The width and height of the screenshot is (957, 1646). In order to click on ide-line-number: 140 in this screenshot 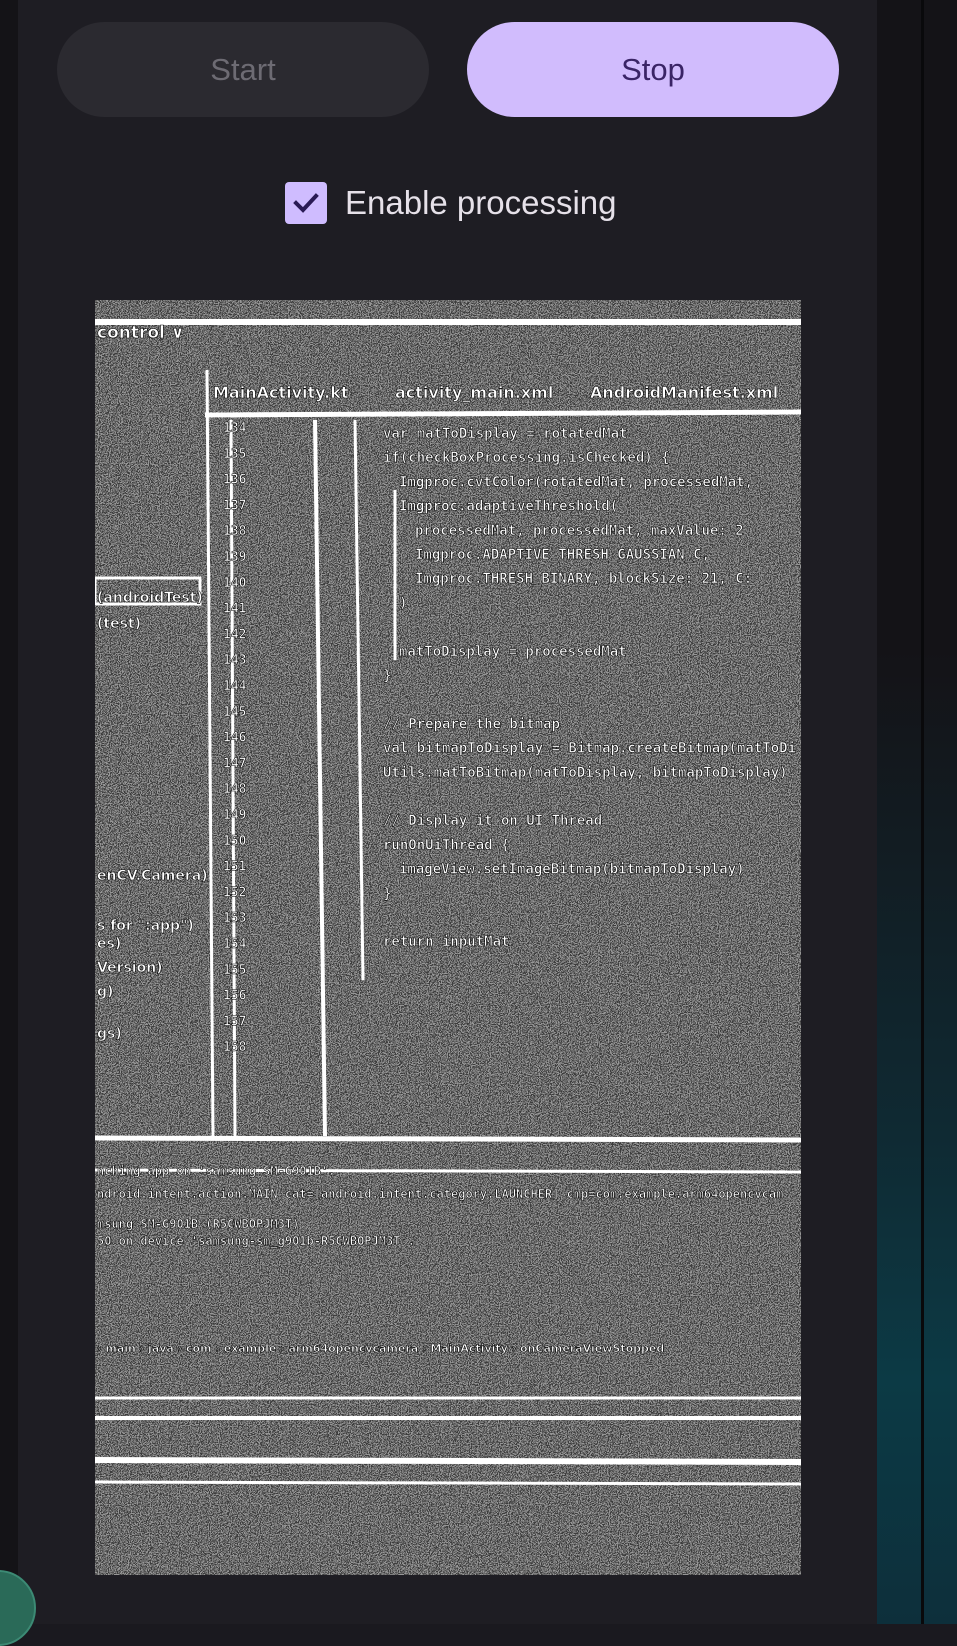, I will do `click(235, 583)`.